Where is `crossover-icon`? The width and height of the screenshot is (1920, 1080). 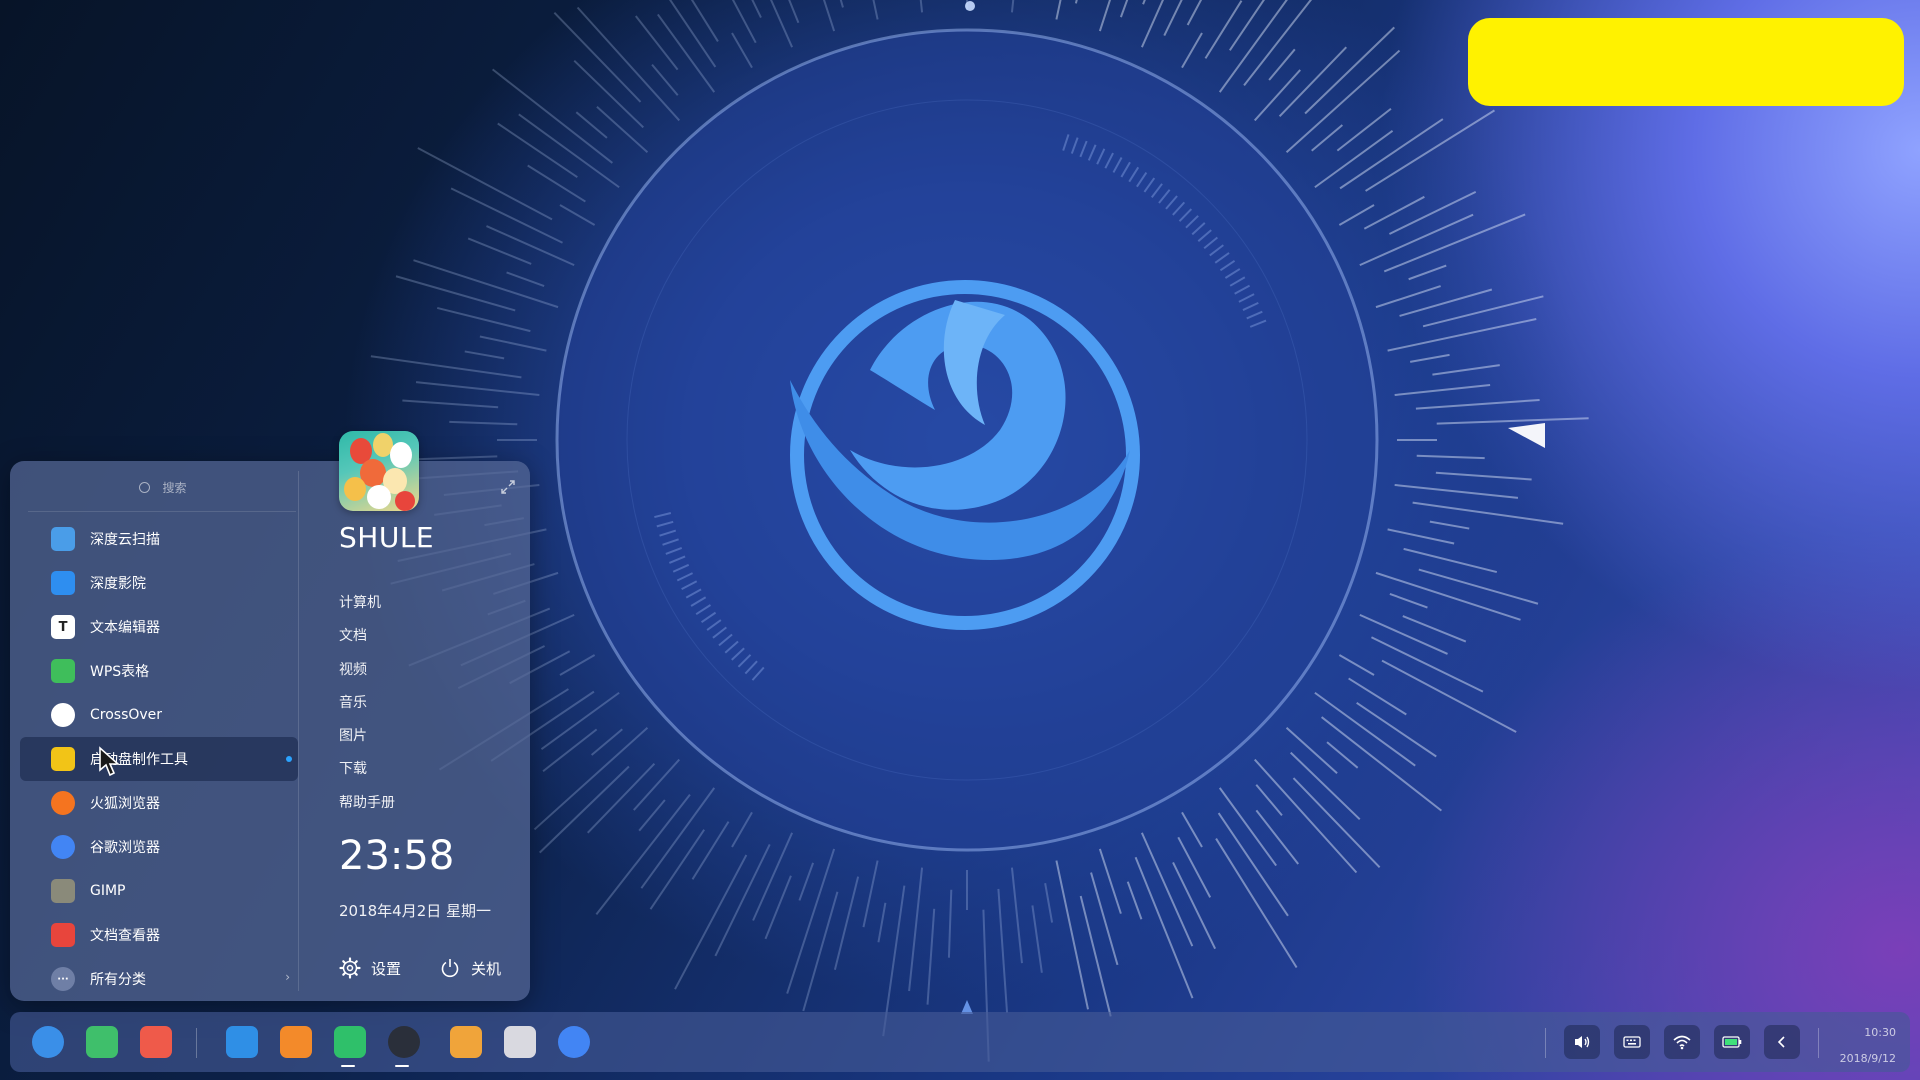
crossover-icon is located at coordinates (63, 715).